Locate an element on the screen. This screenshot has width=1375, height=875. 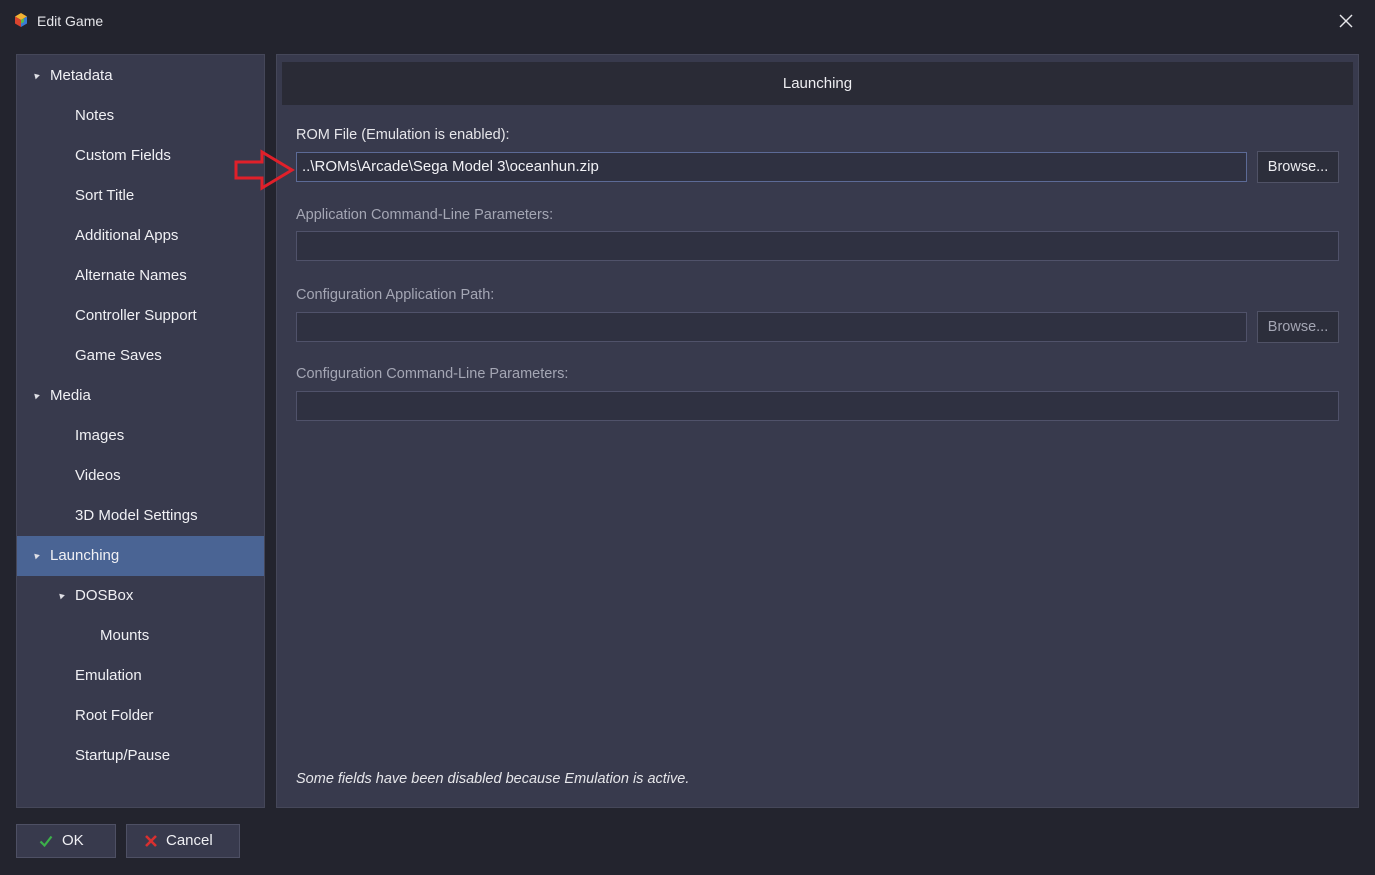
section-header: Launching is located at coordinates (817, 83).